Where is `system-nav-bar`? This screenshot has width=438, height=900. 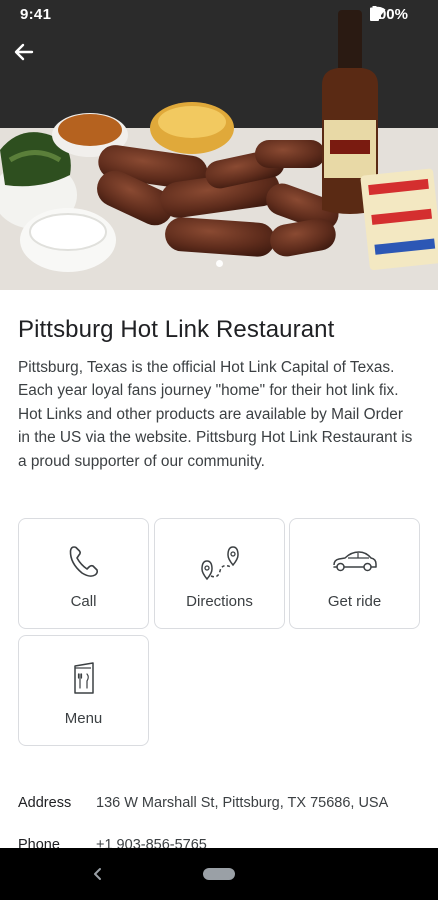
system-nav-bar is located at coordinates (219, 874).